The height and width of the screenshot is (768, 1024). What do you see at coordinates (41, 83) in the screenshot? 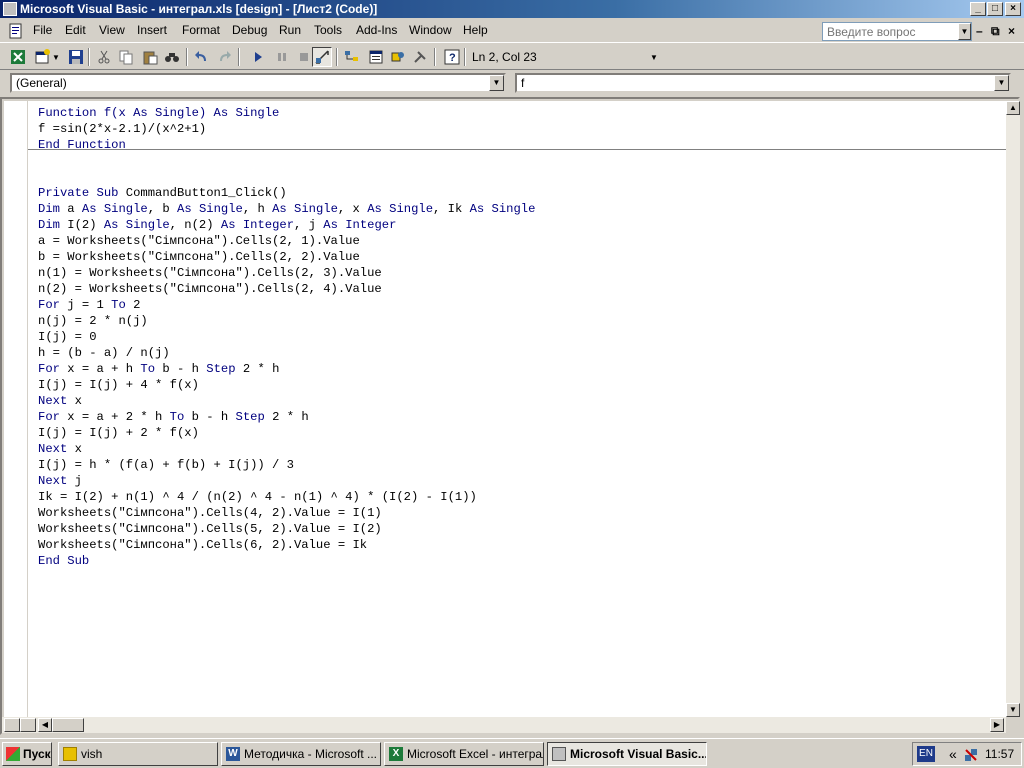
I see `object-combo-value: (General)` at bounding box center [41, 83].